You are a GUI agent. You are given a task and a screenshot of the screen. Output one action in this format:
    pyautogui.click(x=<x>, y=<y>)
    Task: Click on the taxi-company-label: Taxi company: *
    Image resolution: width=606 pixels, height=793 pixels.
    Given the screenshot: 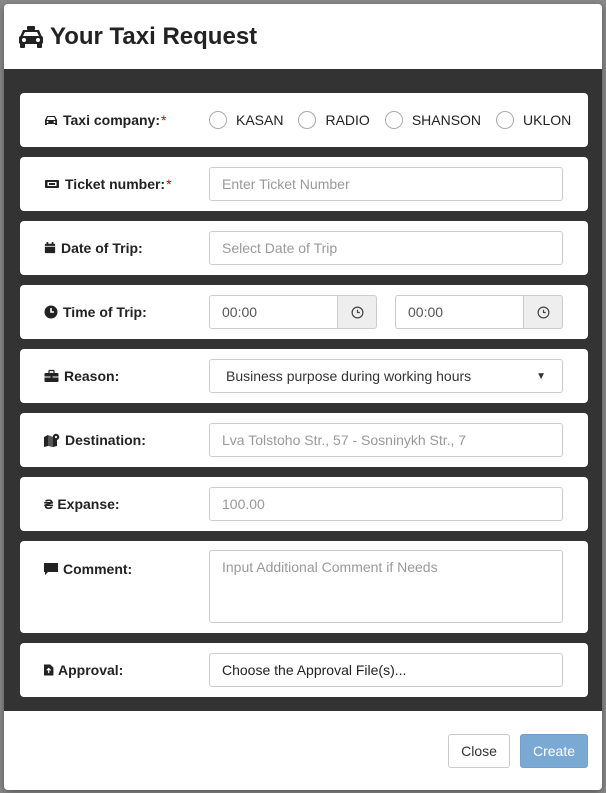 What is the action you would take?
    pyautogui.click(x=114, y=120)
    